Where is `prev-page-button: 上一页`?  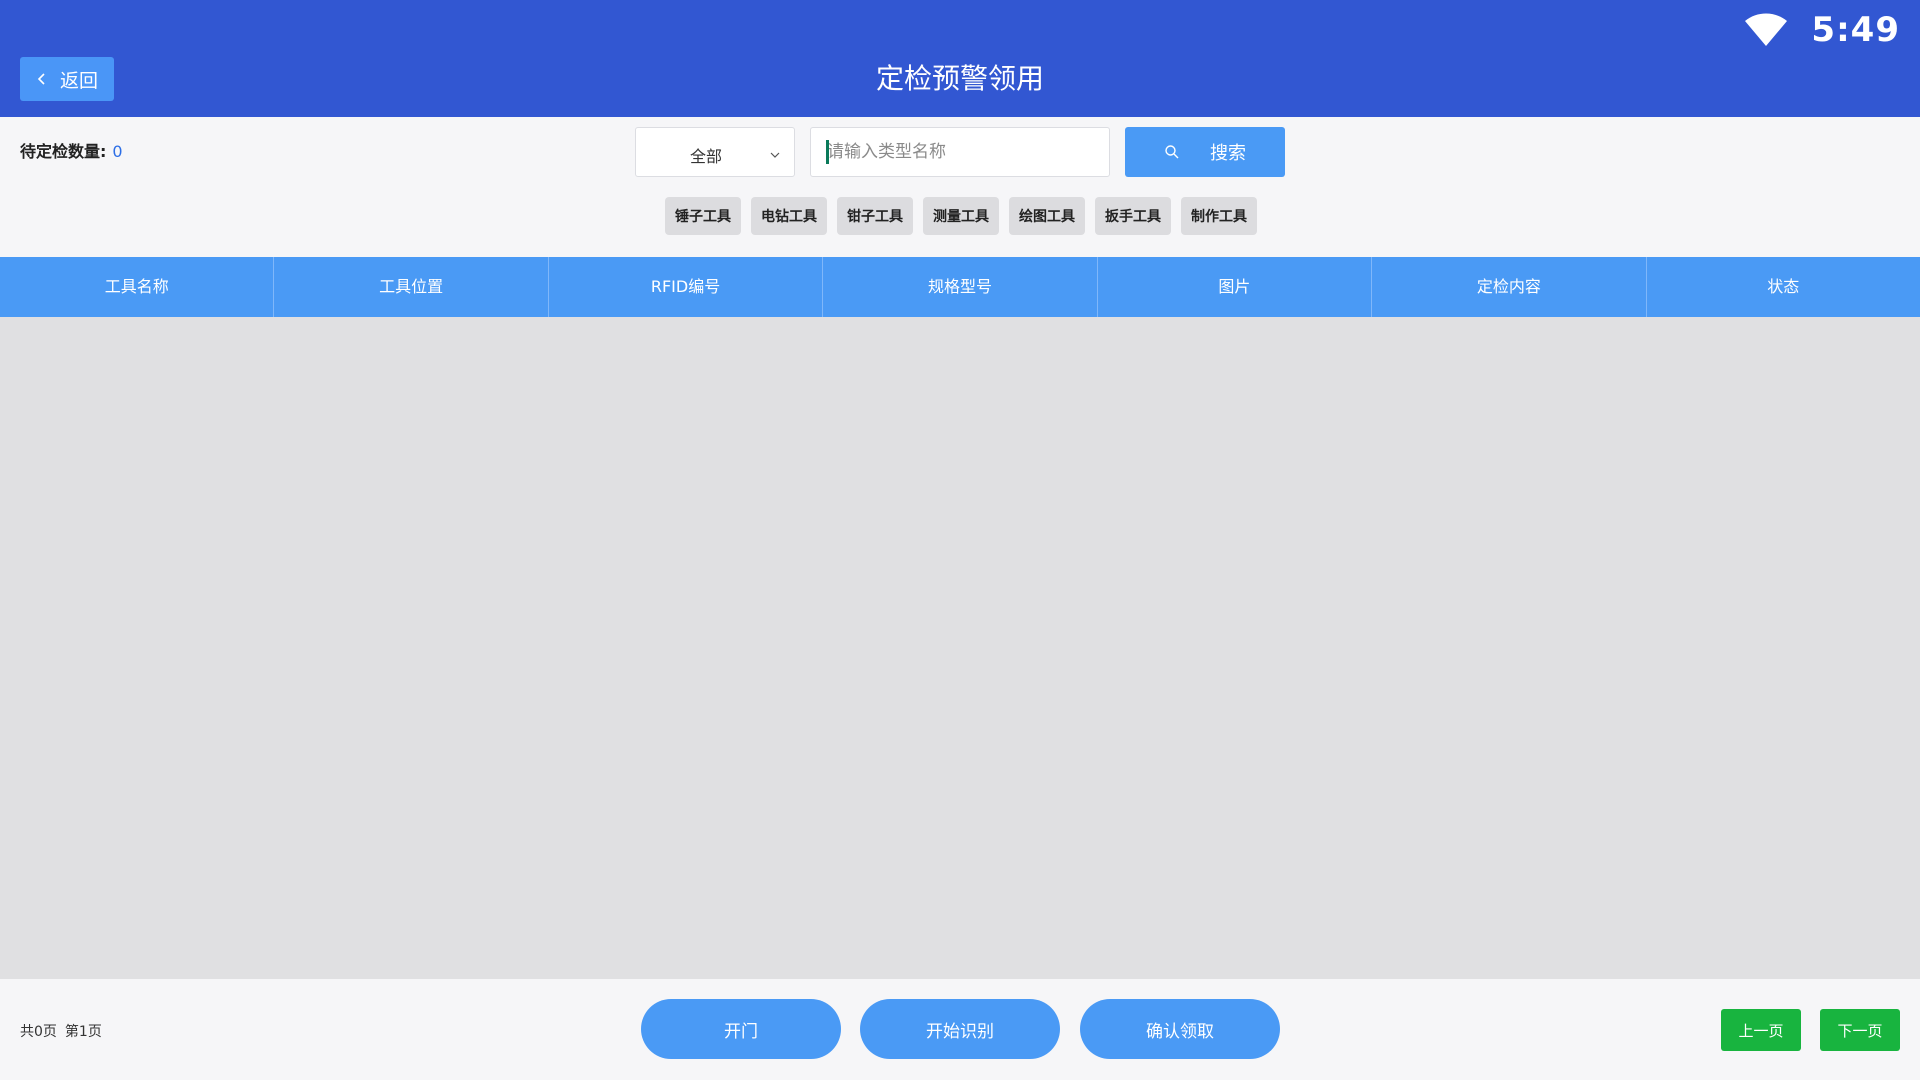 prev-page-button: 上一页 is located at coordinates (1761, 1030).